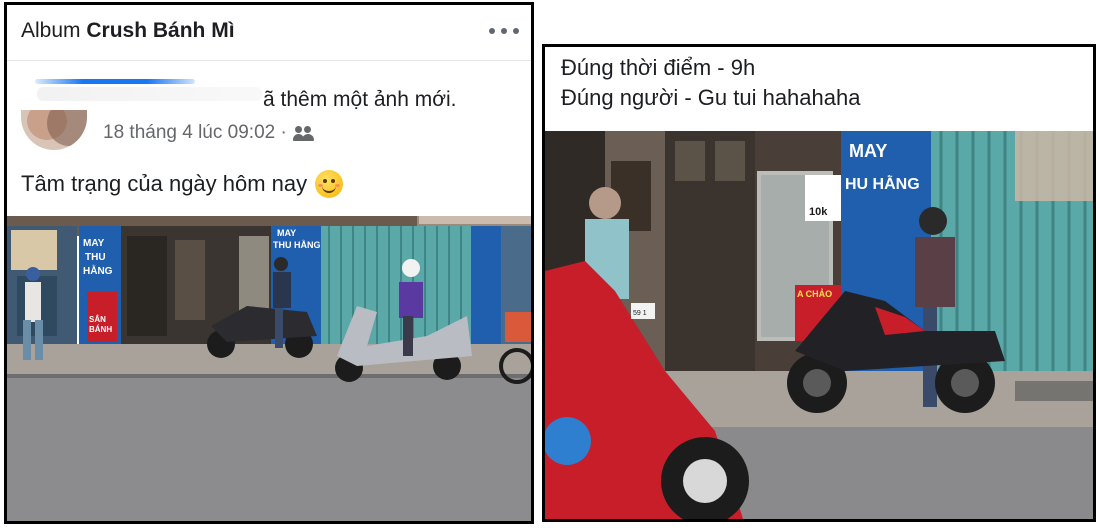  I want to click on sign-a-chao: A CHẢO, so click(814, 293).